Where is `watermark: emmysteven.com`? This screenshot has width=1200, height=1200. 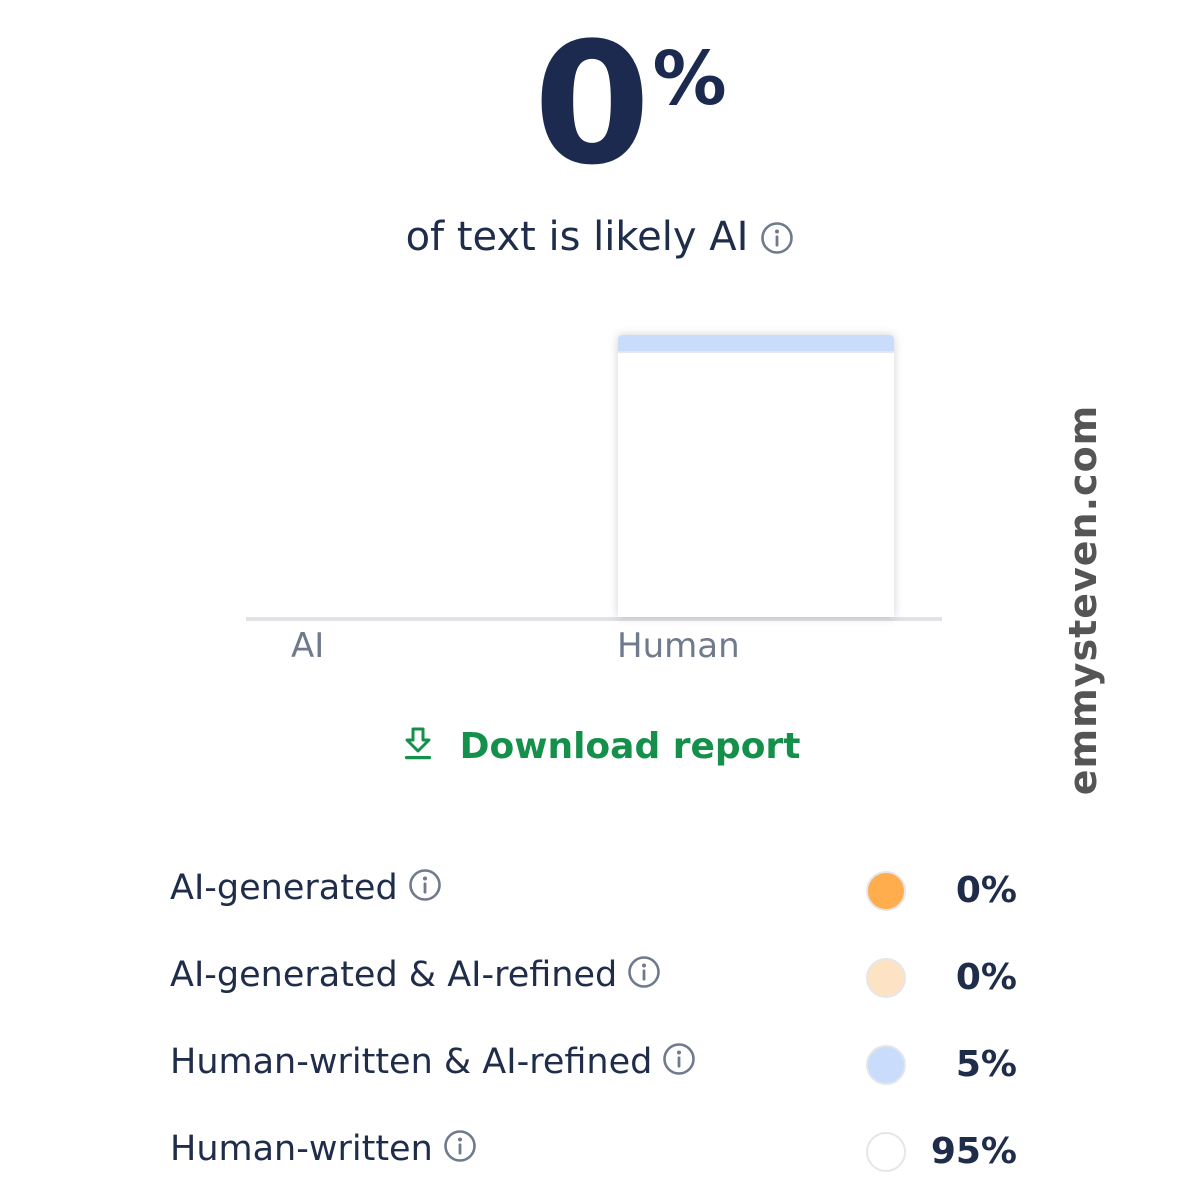 watermark: emmysteven.com is located at coordinates (1083, 600).